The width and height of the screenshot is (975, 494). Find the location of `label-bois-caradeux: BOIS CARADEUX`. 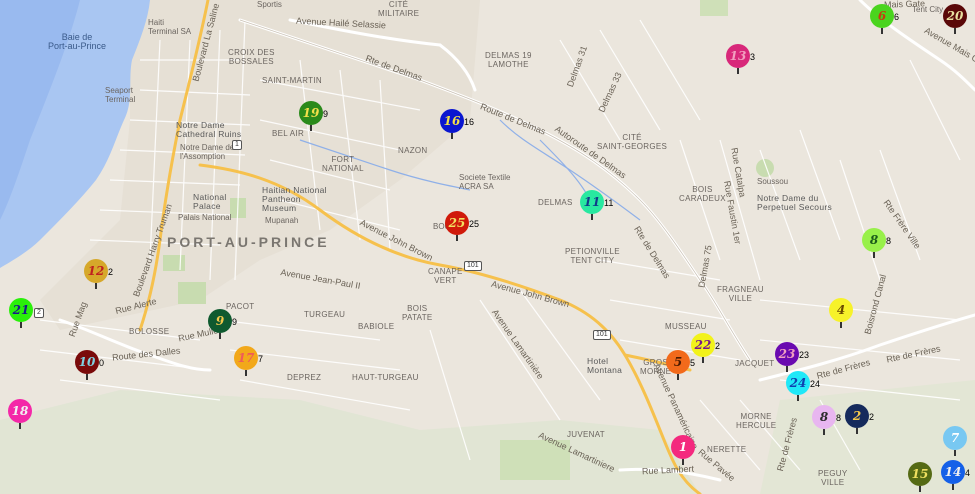

label-bois-caradeux: BOIS CARADEUX is located at coordinates (702, 194).